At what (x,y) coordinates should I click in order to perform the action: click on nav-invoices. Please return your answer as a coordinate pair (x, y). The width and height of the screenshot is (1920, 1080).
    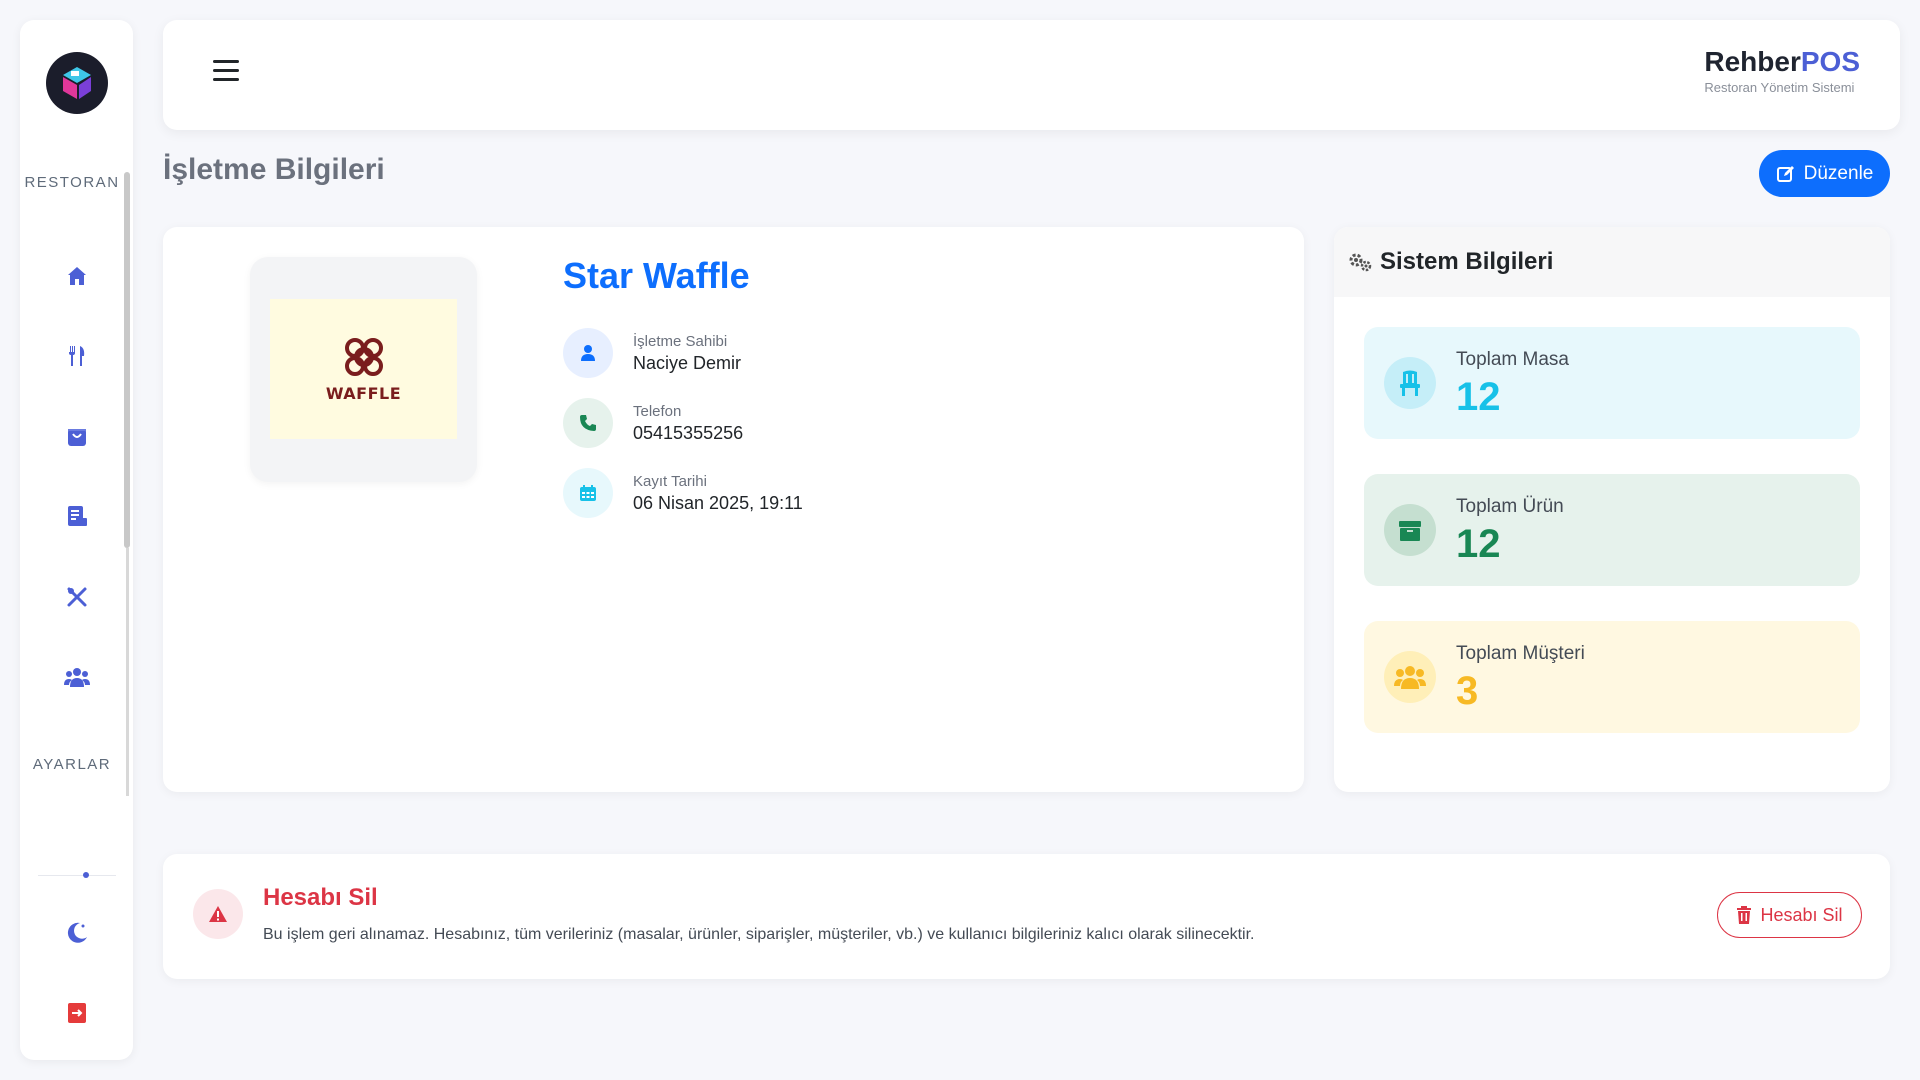
    Looking at the image, I should click on (77, 516).